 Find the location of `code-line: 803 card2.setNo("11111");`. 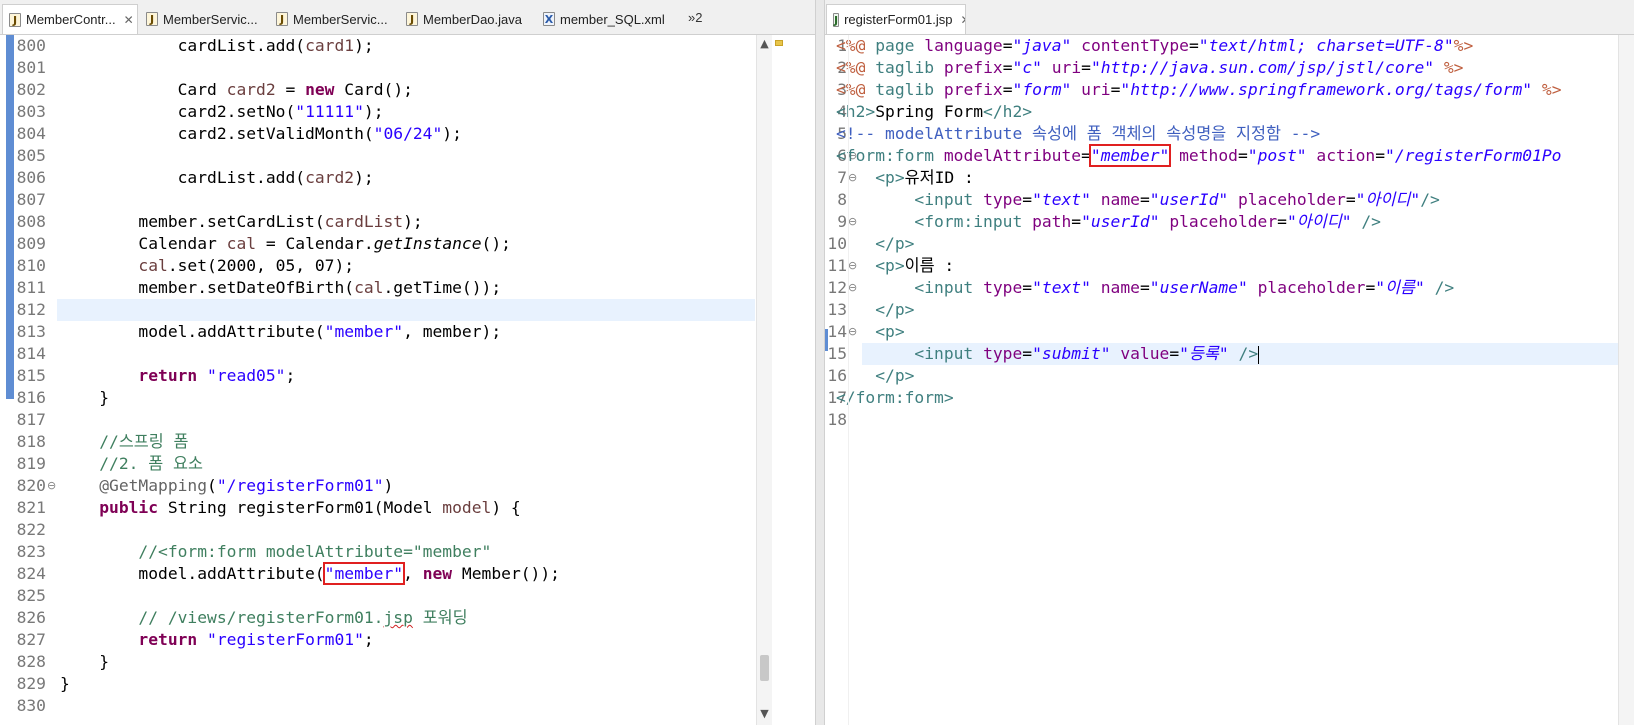

code-line: 803 card2.setNo("11111"); is located at coordinates (407, 112).